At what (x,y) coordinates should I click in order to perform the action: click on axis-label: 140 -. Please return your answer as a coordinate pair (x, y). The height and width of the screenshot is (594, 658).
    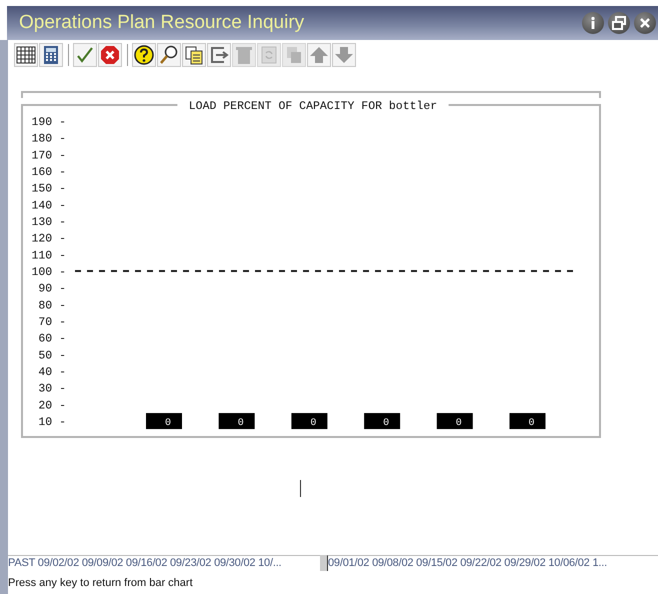
    Looking at the image, I should click on (48, 205).